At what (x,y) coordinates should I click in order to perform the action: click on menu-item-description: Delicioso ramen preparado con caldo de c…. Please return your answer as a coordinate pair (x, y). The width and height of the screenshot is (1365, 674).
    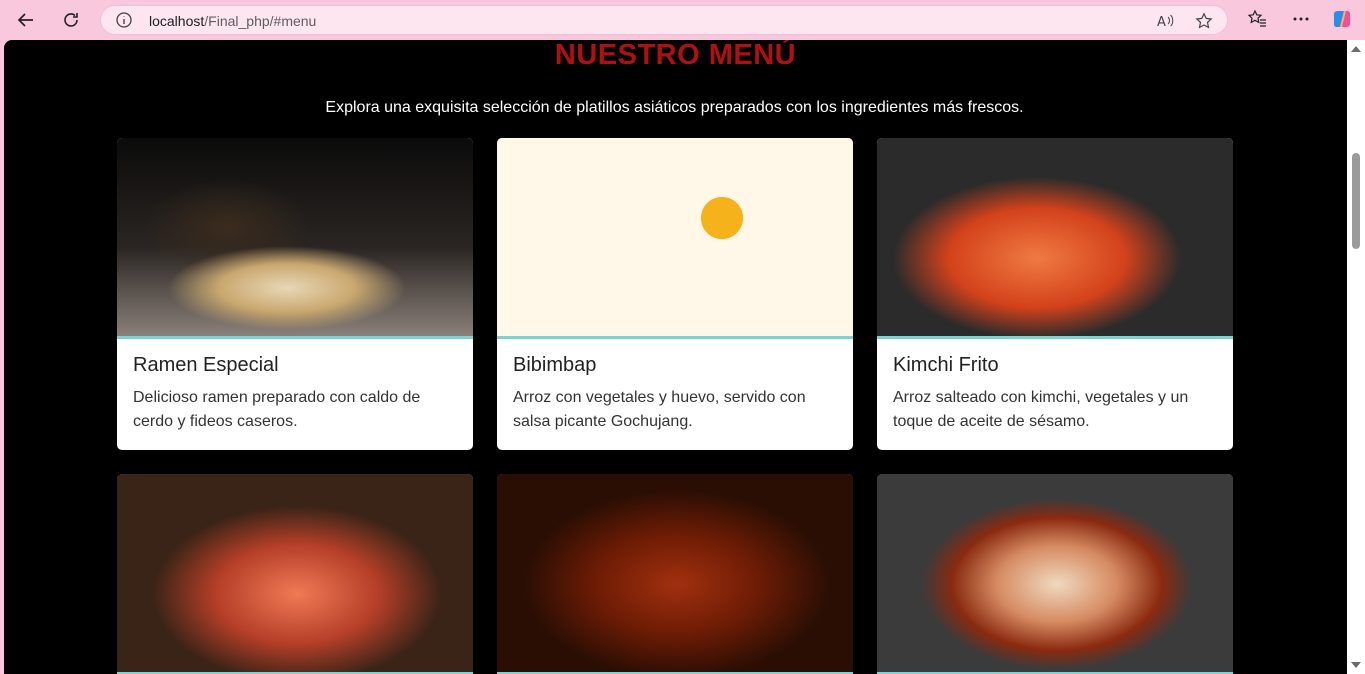
    Looking at the image, I should click on (277, 409).